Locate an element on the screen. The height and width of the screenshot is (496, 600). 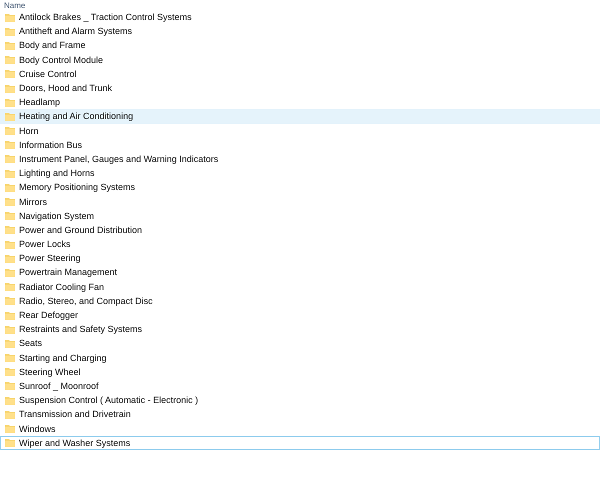
folder-row: Memory Positioning Systems is located at coordinates (300, 187).